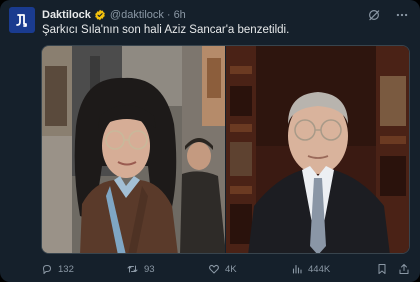  I want to click on tweet-header: Daktilock @daktilock · 6h, so click(114, 15).